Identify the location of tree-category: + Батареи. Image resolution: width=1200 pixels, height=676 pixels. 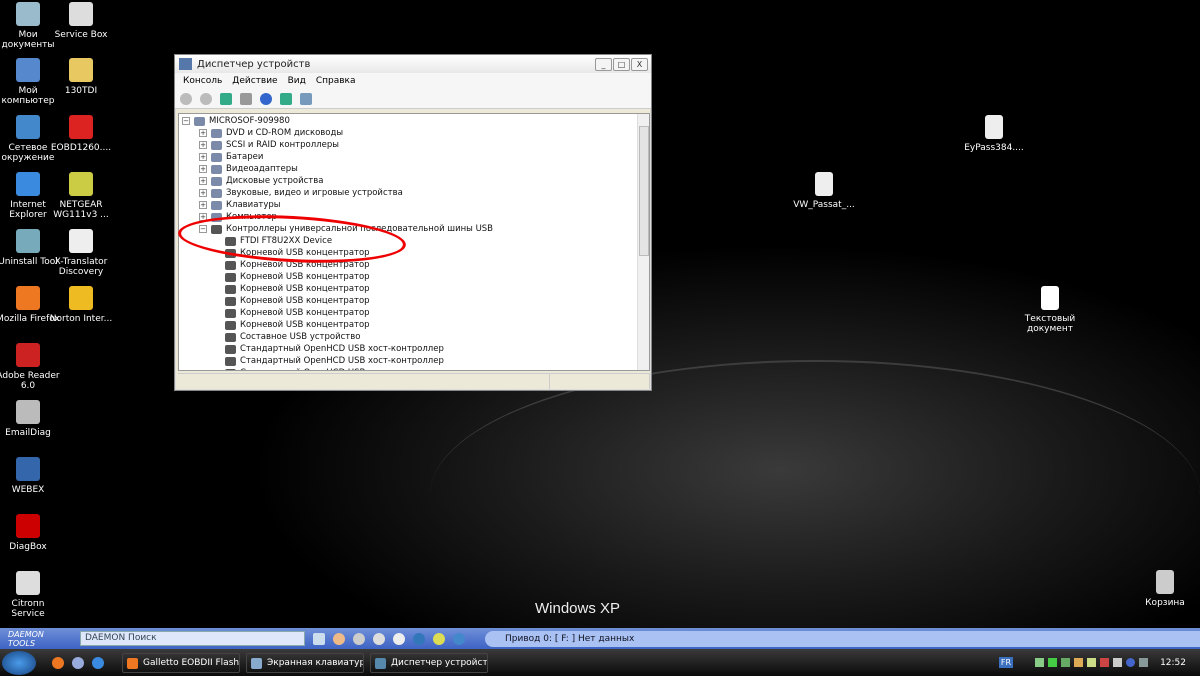
(231, 157).